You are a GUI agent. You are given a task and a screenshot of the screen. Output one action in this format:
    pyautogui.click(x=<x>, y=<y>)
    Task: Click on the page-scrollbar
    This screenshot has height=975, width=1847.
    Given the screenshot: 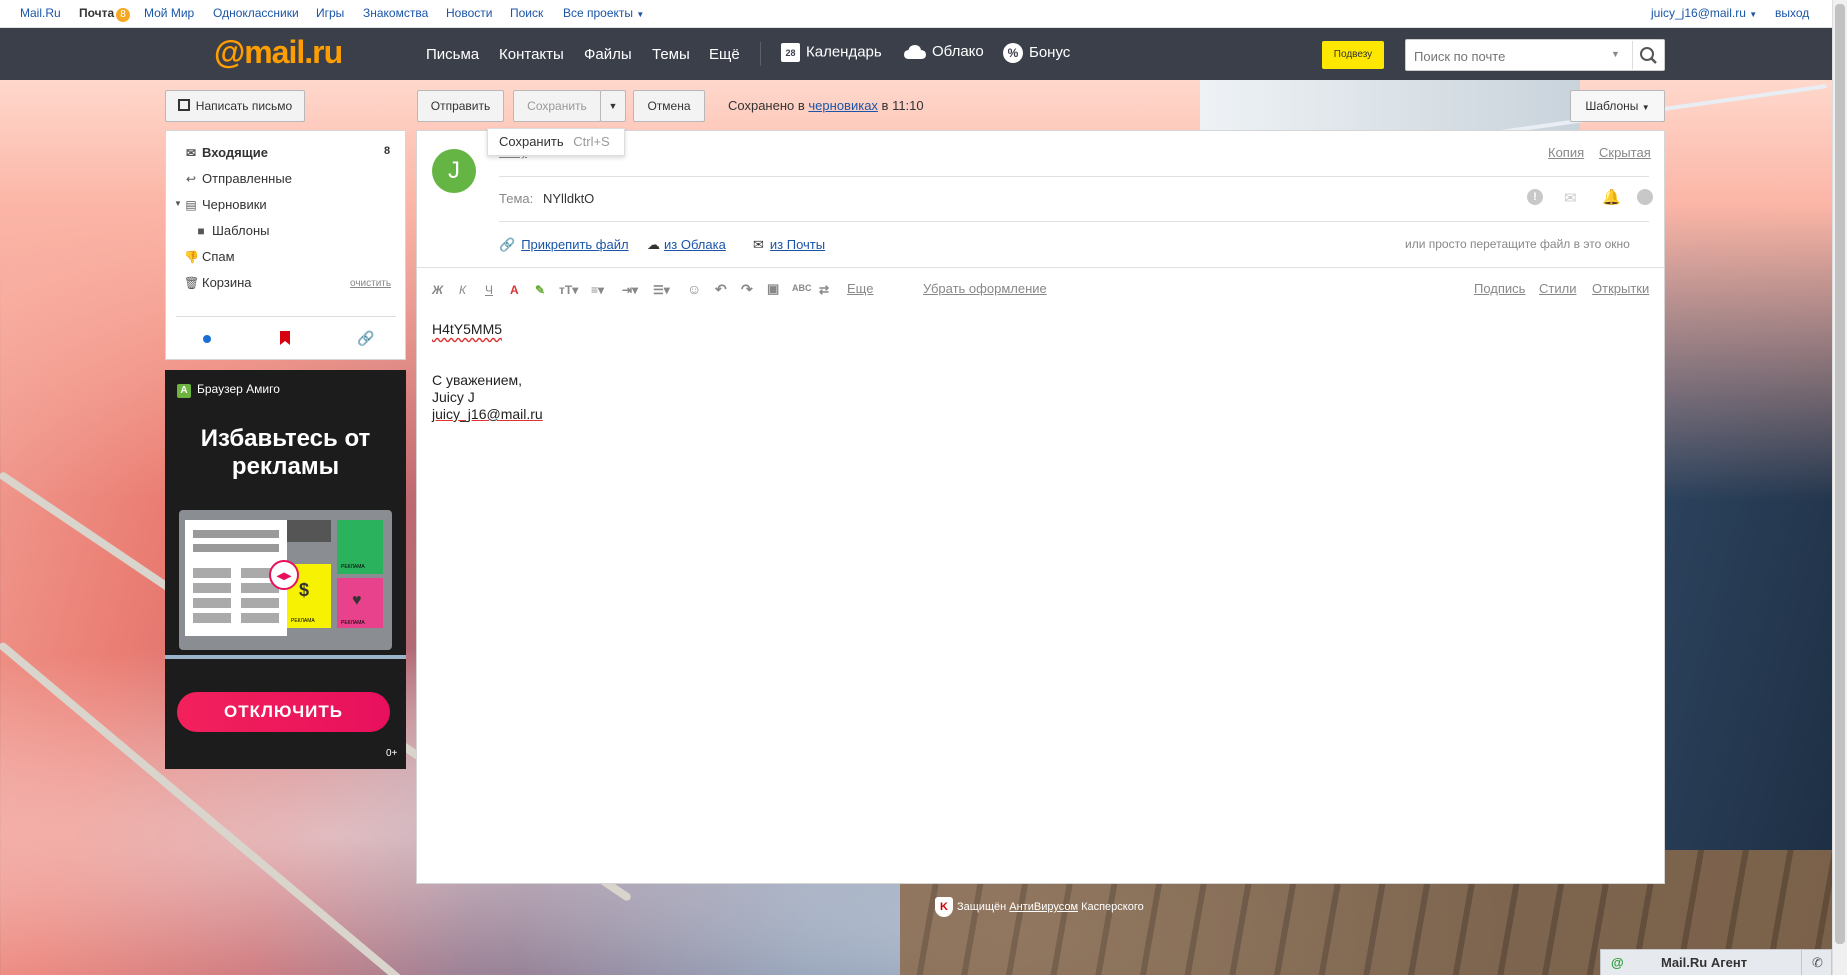 What is the action you would take?
    pyautogui.click(x=1839, y=487)
    